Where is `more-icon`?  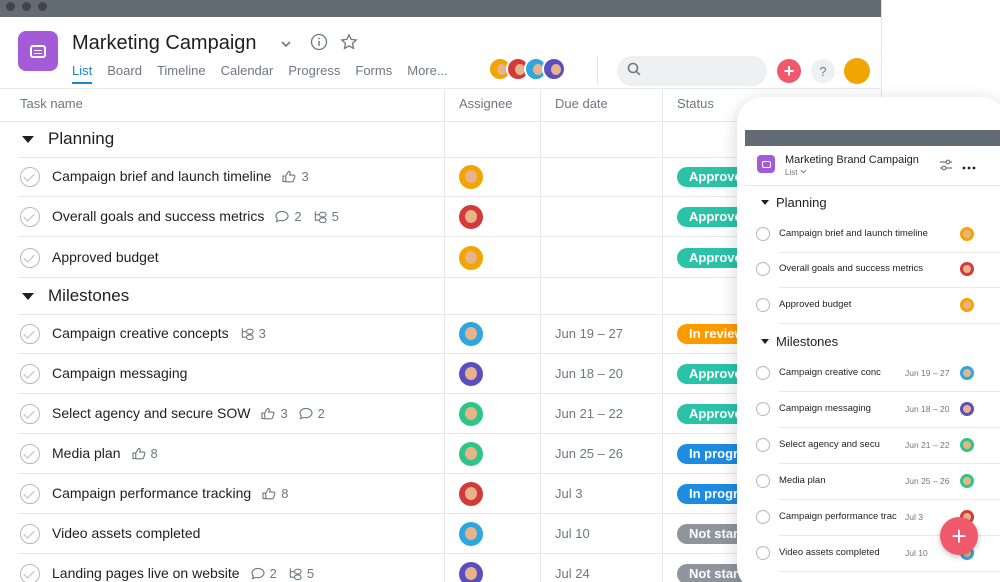
more-icon is located at coordinates (969, 168).